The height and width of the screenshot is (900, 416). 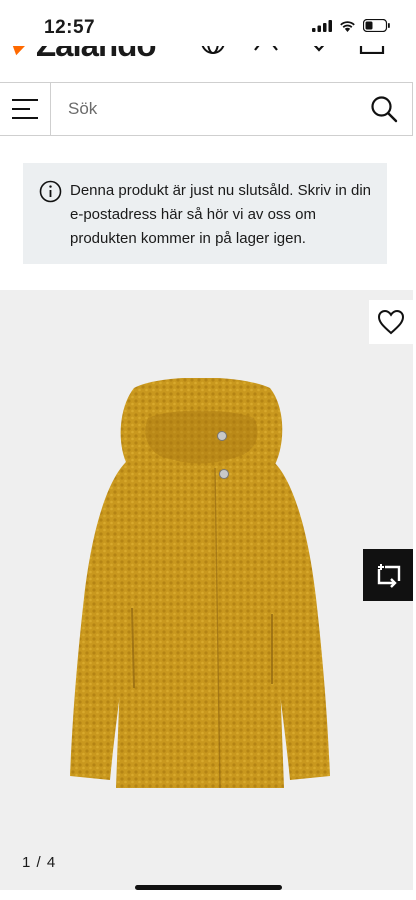 What do you see at coordinates (70, 27) in the screenshot?
I see `status-time: 12:57` at bounding box center [70, 27].